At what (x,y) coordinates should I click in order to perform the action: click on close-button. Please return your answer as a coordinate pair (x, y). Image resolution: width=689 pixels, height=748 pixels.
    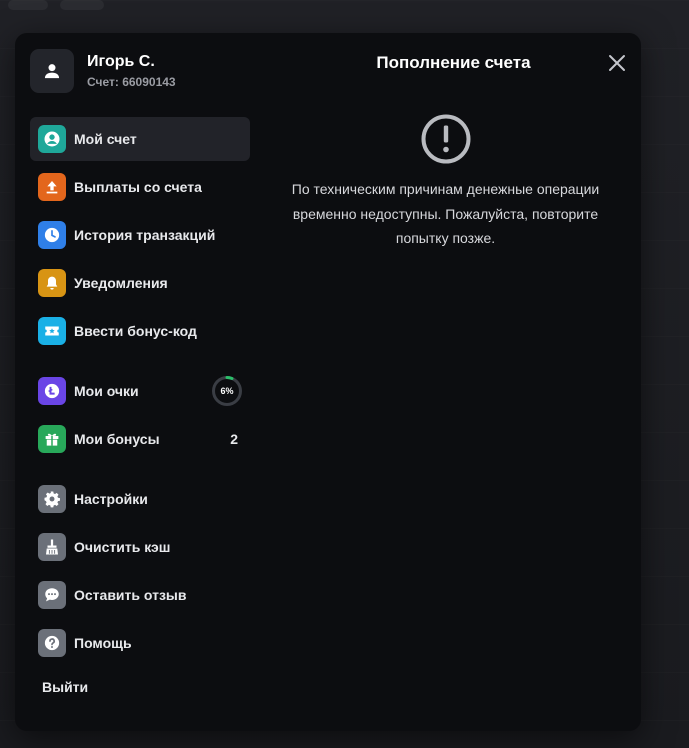
    Looking at the image, I should click on (617, 63).